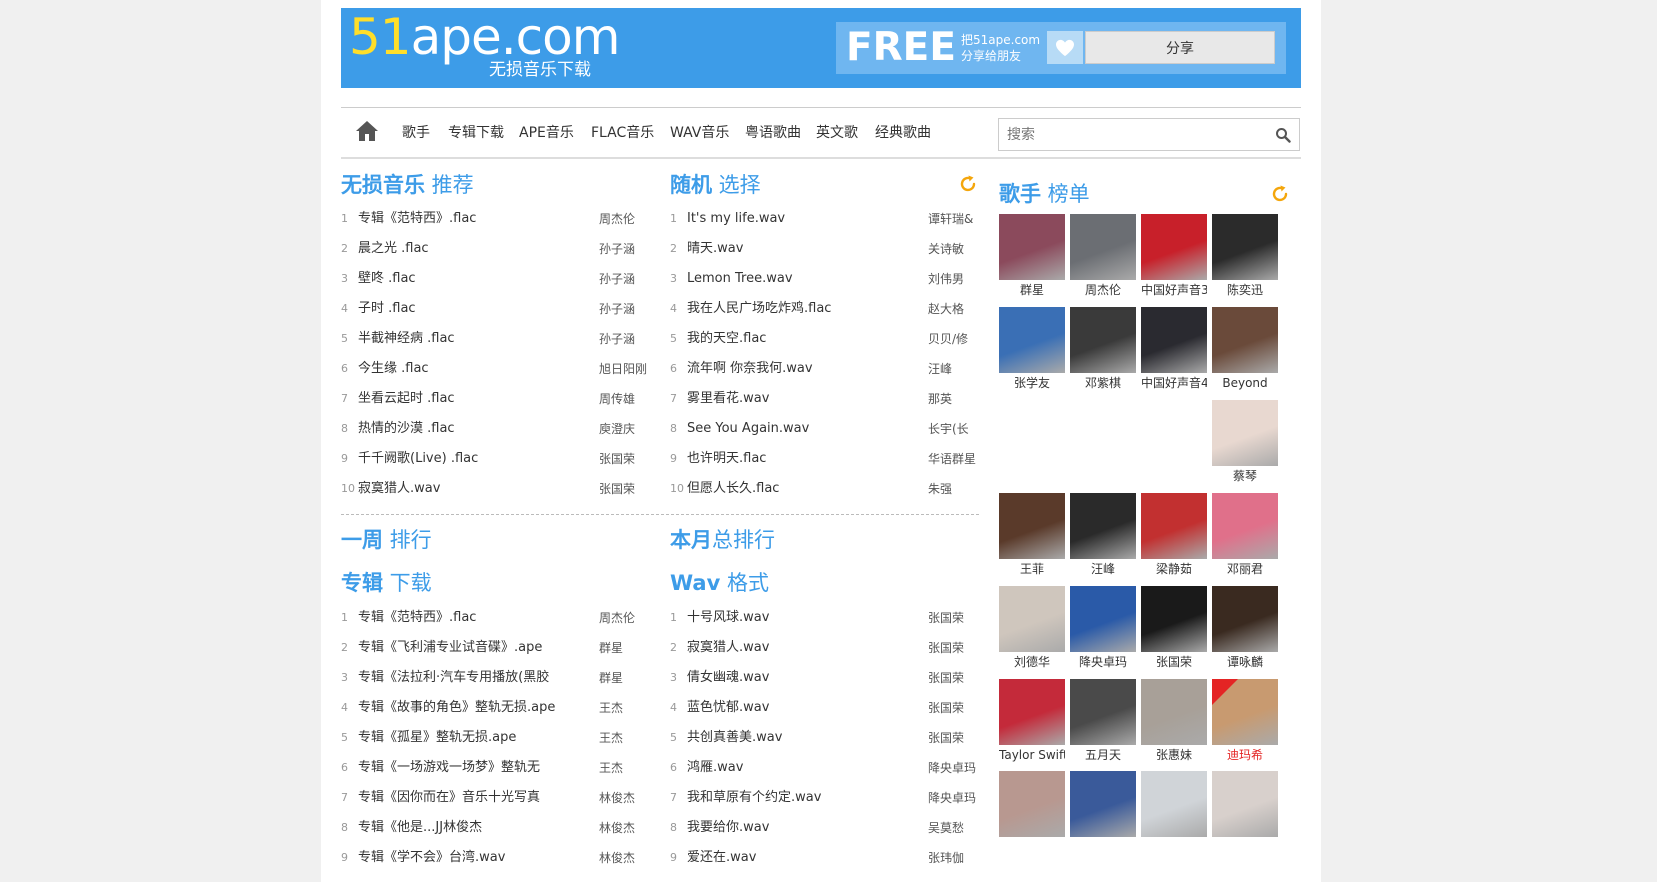 The image size is (1657, 882). What do you see at coordinates (367, 131) in the screenshot?
I see `home-icon` at bounding box center [367, 131].